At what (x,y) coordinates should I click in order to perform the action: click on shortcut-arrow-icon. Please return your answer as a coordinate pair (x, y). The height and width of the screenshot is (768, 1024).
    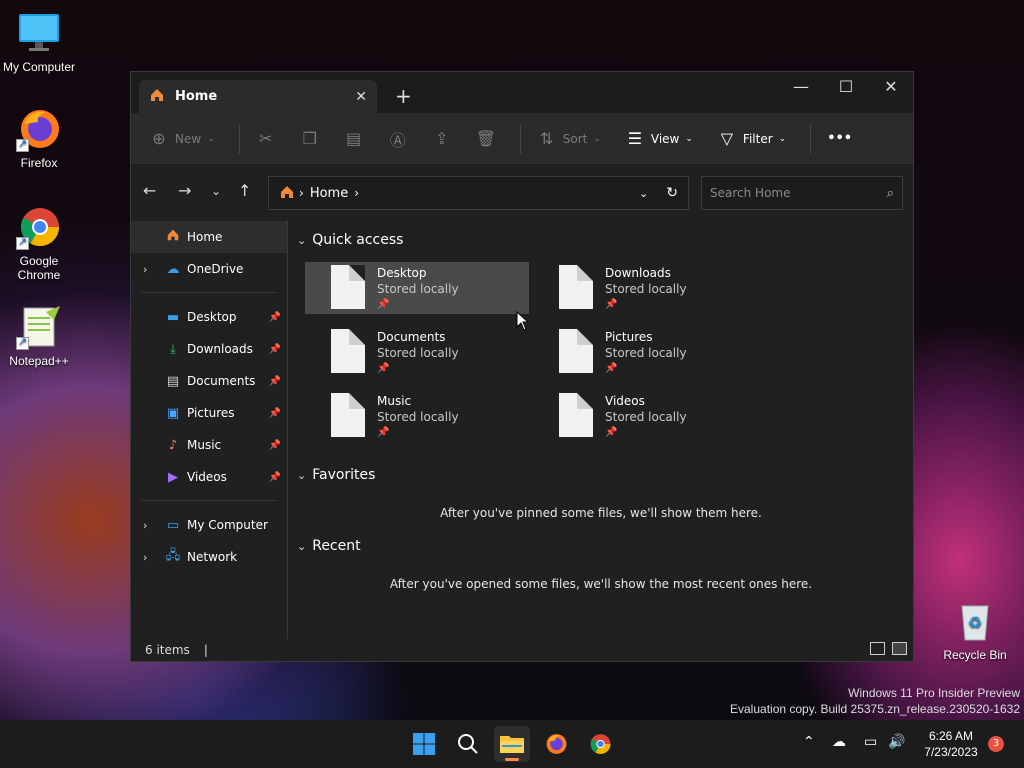
    Looking at the image, I should click on (22, 242).